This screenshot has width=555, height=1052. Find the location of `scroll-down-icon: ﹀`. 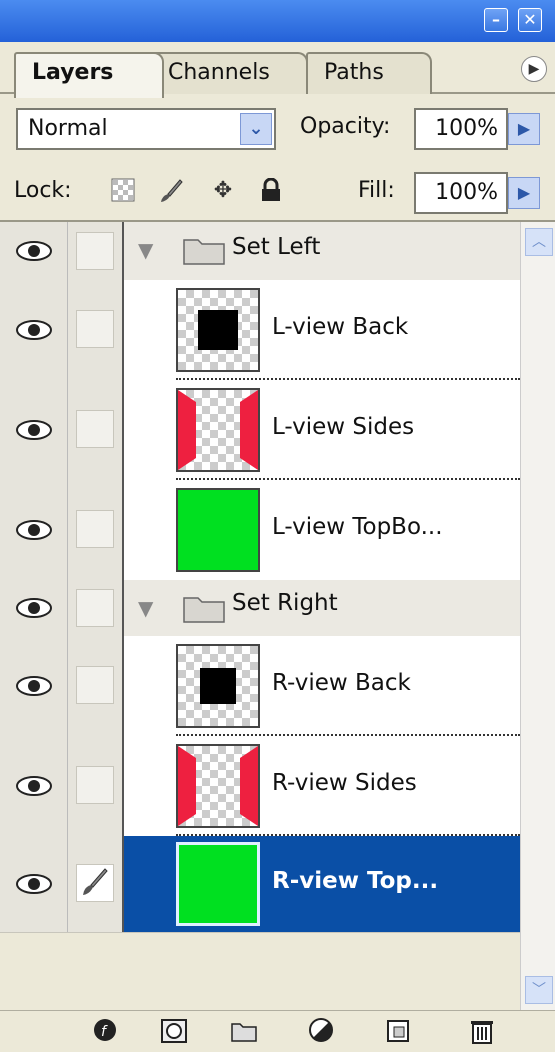

scroll-down-icon: ﹀ is located at coordinates (539, 990).